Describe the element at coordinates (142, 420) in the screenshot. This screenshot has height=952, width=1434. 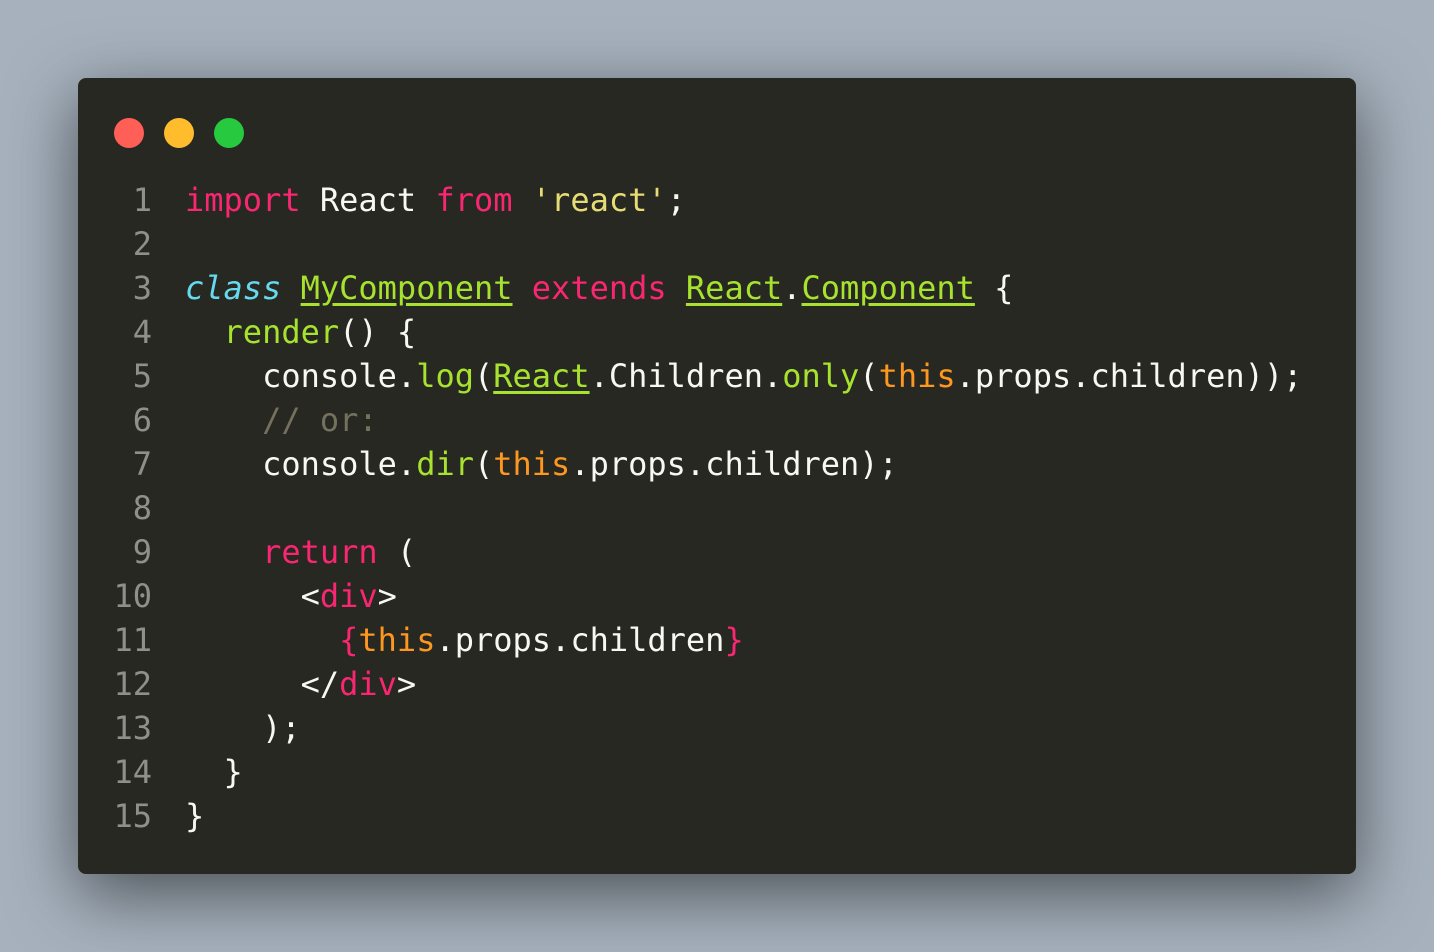
I see `line-number: 6` at that location.